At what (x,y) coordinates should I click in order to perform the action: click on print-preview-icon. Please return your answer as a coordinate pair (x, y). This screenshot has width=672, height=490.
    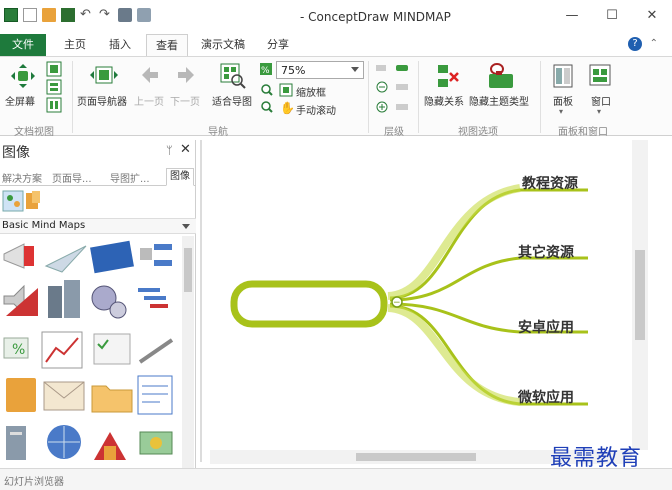
    Looking at the image, I should click on (144, 15).